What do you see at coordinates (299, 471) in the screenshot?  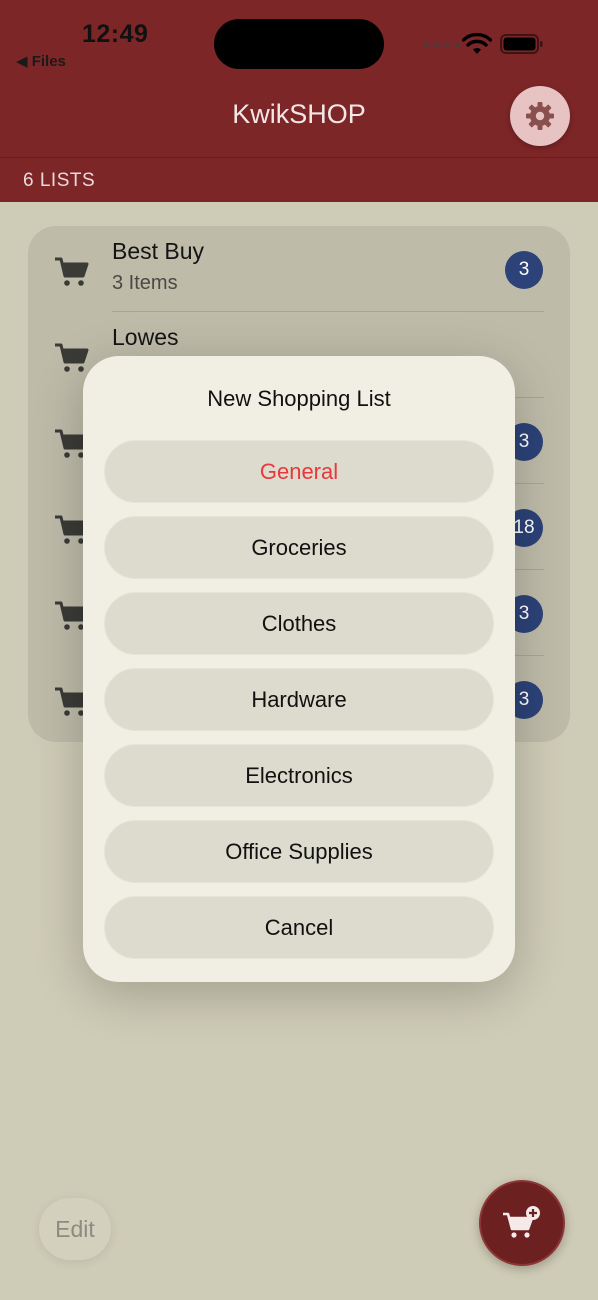 I see `option-general-button: General` at bounding box center [299, 471].